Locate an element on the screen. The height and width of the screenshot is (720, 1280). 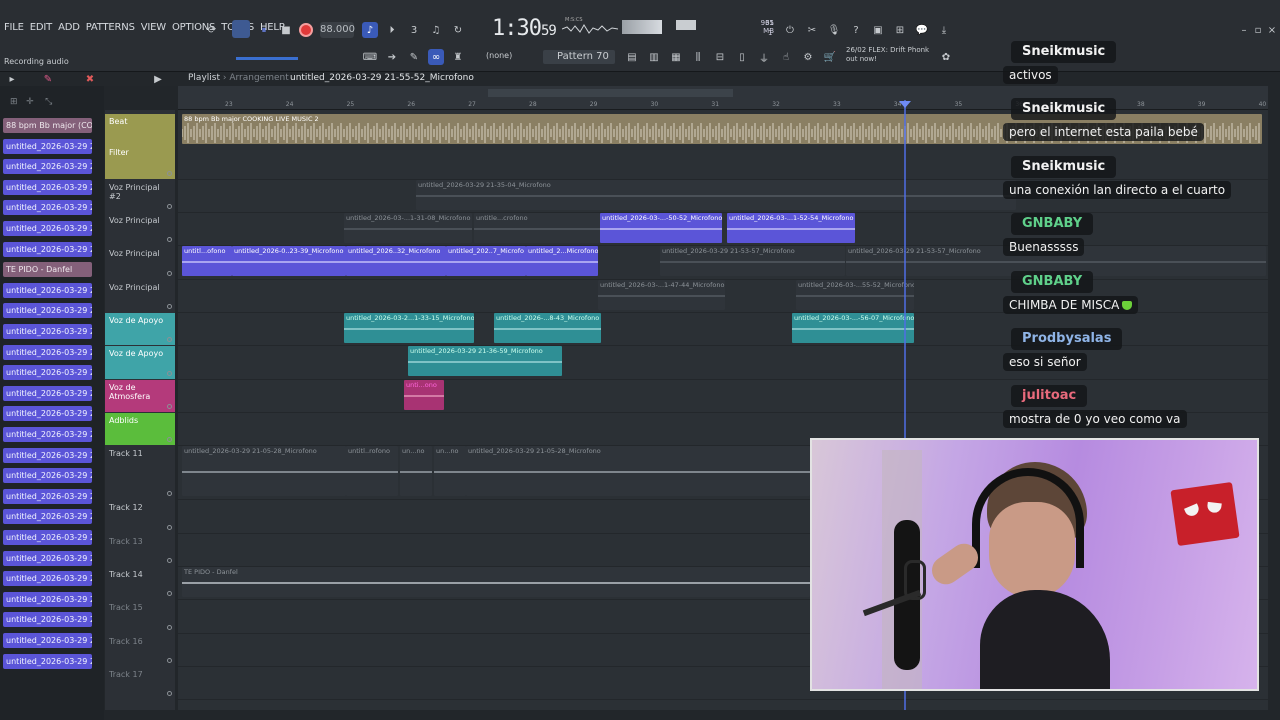
track-header: Track 14 is located at coordinates (140, 583).